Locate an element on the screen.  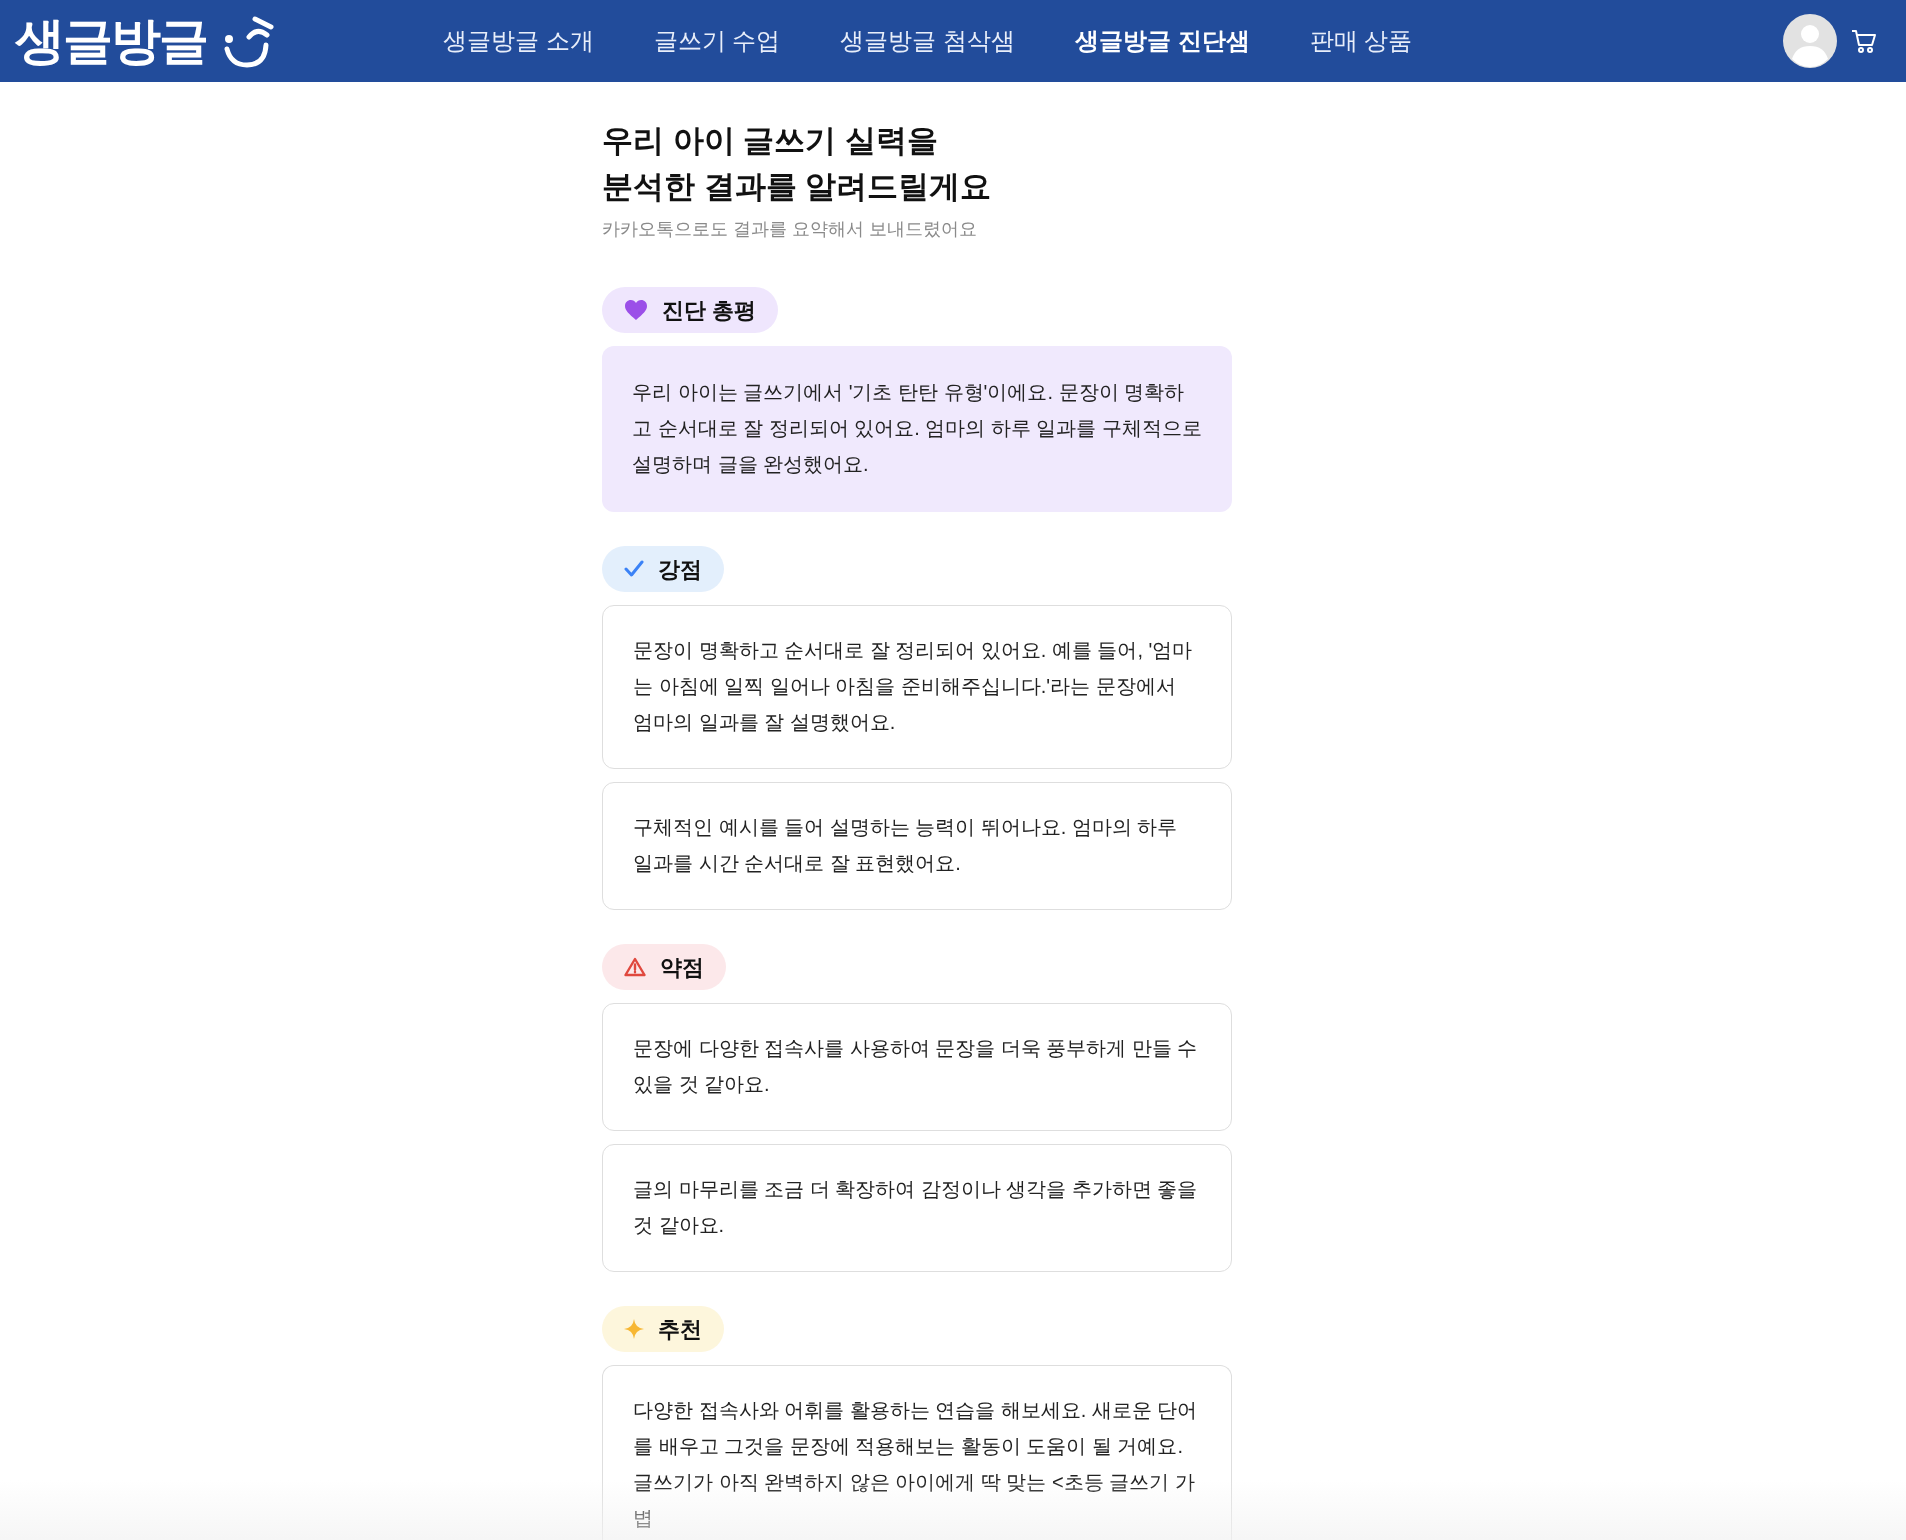
section-title: 진단 총평 is located at coordinates (709, 310).